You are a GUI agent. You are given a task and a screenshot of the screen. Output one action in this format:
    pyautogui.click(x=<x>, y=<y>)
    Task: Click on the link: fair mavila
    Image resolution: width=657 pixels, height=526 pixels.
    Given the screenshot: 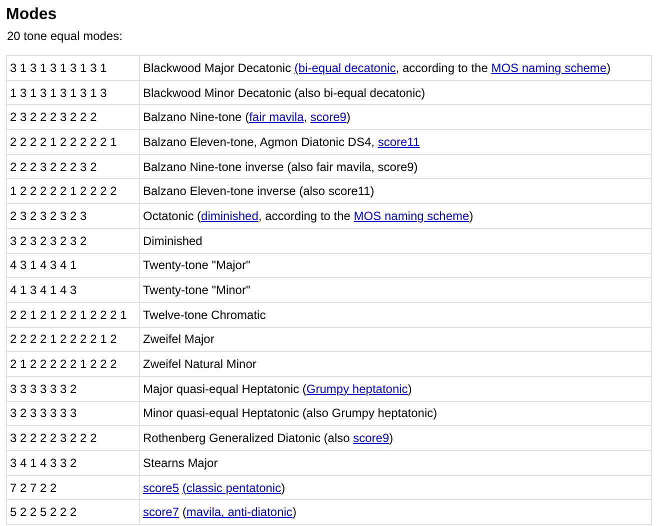 What is the action you would take?
    pyautogui.click(x=276, y=117)
    